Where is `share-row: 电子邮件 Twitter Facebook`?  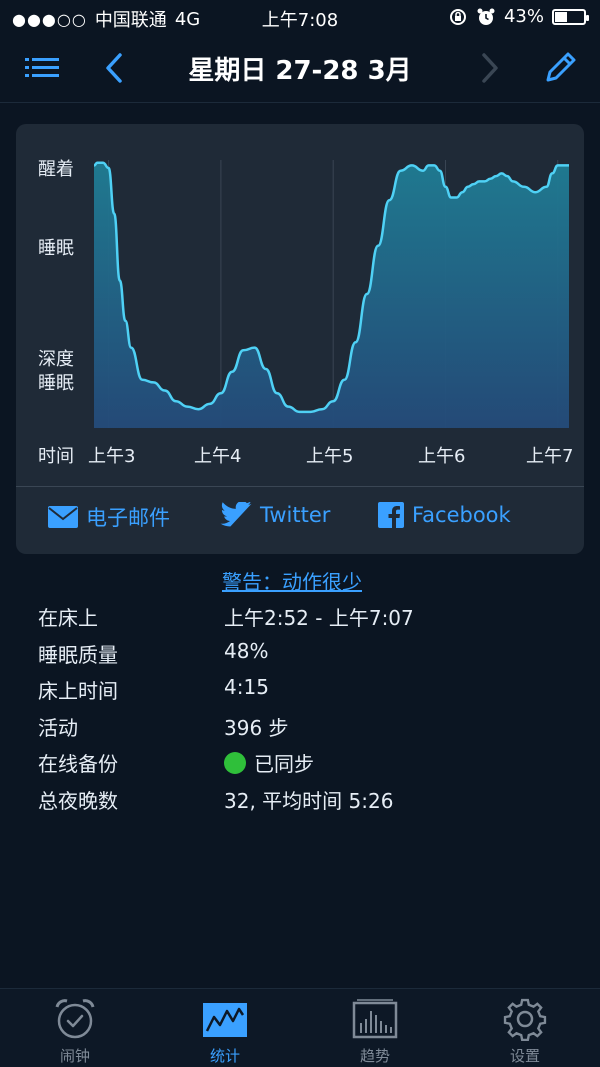
share-row: 电子邮件 Twitter Facebook is located at coordinates (300, 520).